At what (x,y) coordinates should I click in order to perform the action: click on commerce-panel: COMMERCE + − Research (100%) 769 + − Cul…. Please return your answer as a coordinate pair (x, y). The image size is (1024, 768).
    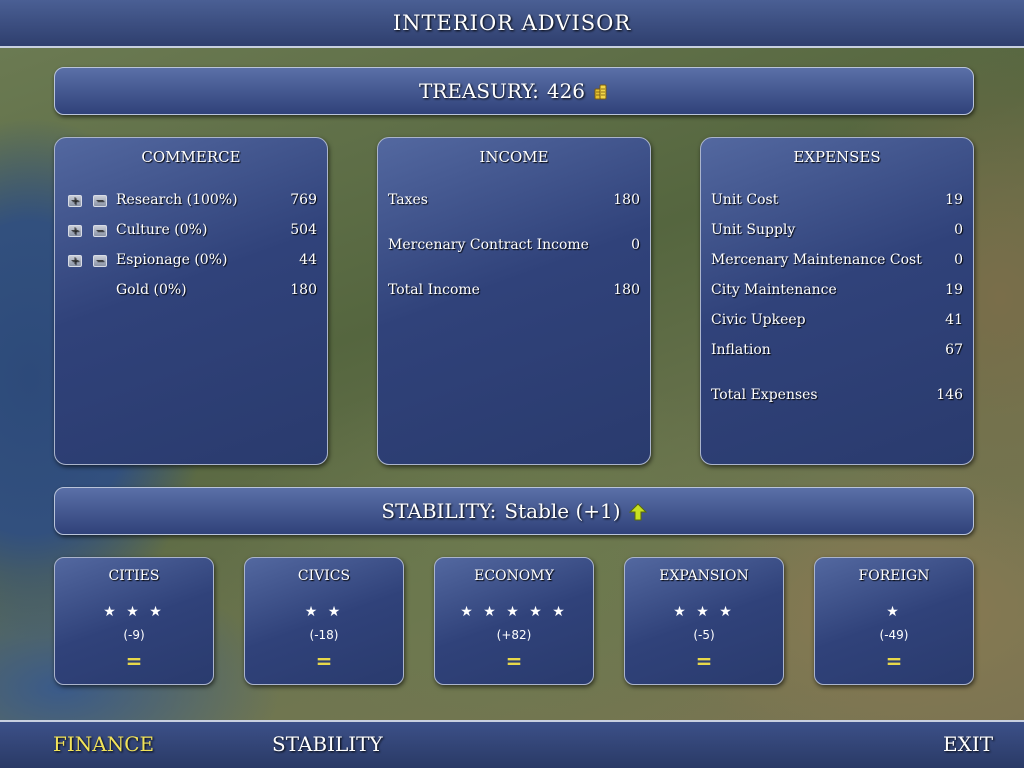
    Looking at the image, I should click on (191, 301).